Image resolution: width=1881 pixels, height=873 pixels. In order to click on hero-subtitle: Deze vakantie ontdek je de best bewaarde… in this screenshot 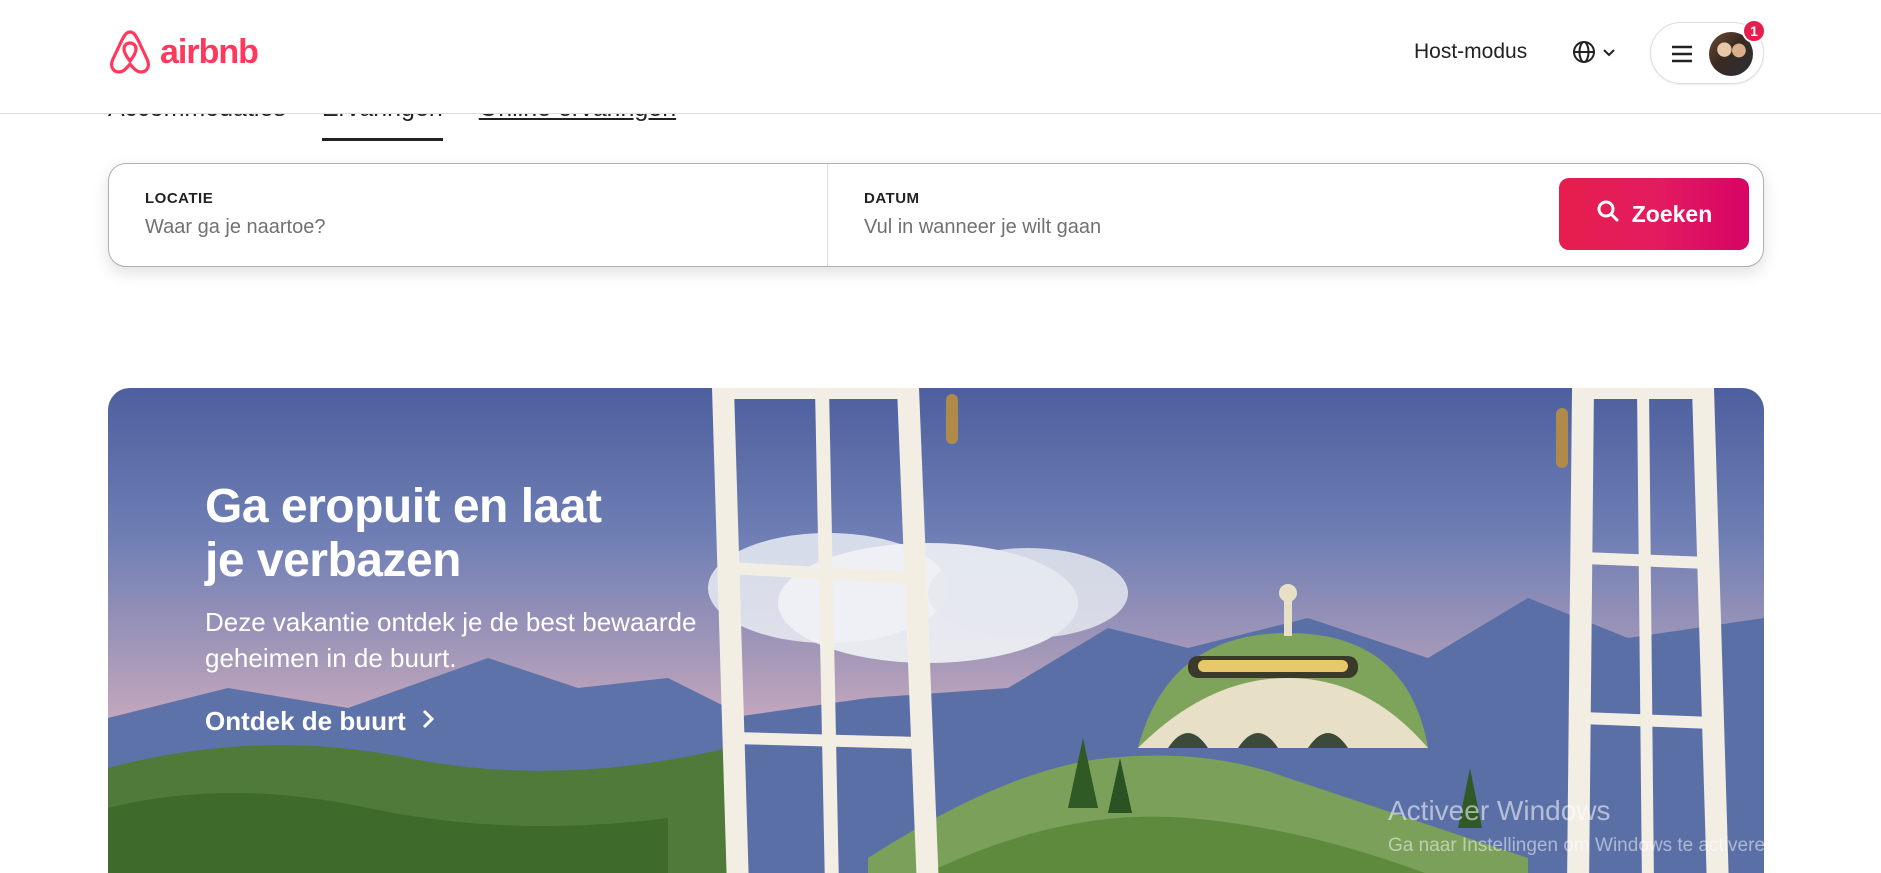, I will do `click(485, 640)`.